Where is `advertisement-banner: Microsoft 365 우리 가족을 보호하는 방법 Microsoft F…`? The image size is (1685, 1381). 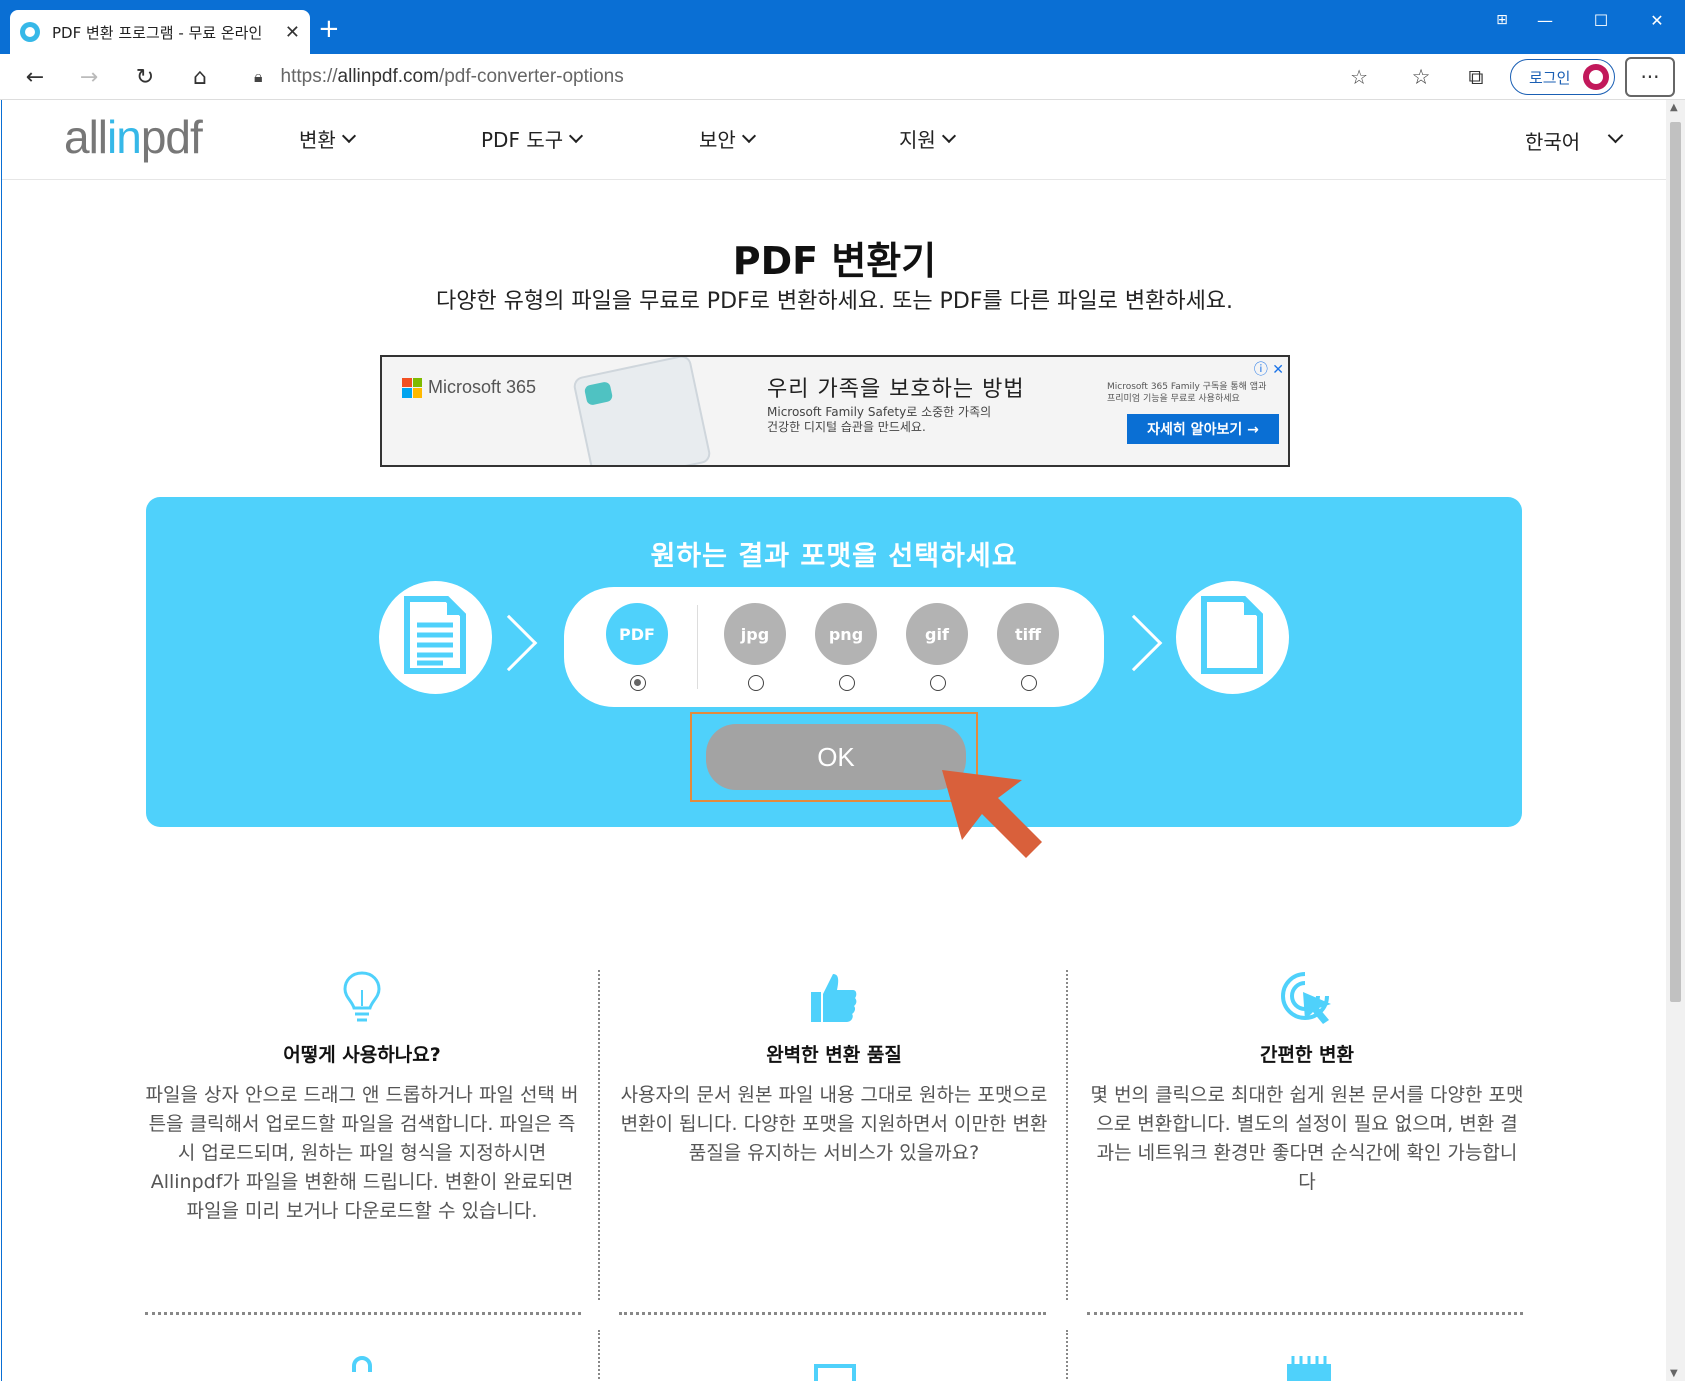 advertisement-banner: Microsoft 365 우리 가족을 보호하는 방법 Microsoft F… is located at coordinates (835, 411).